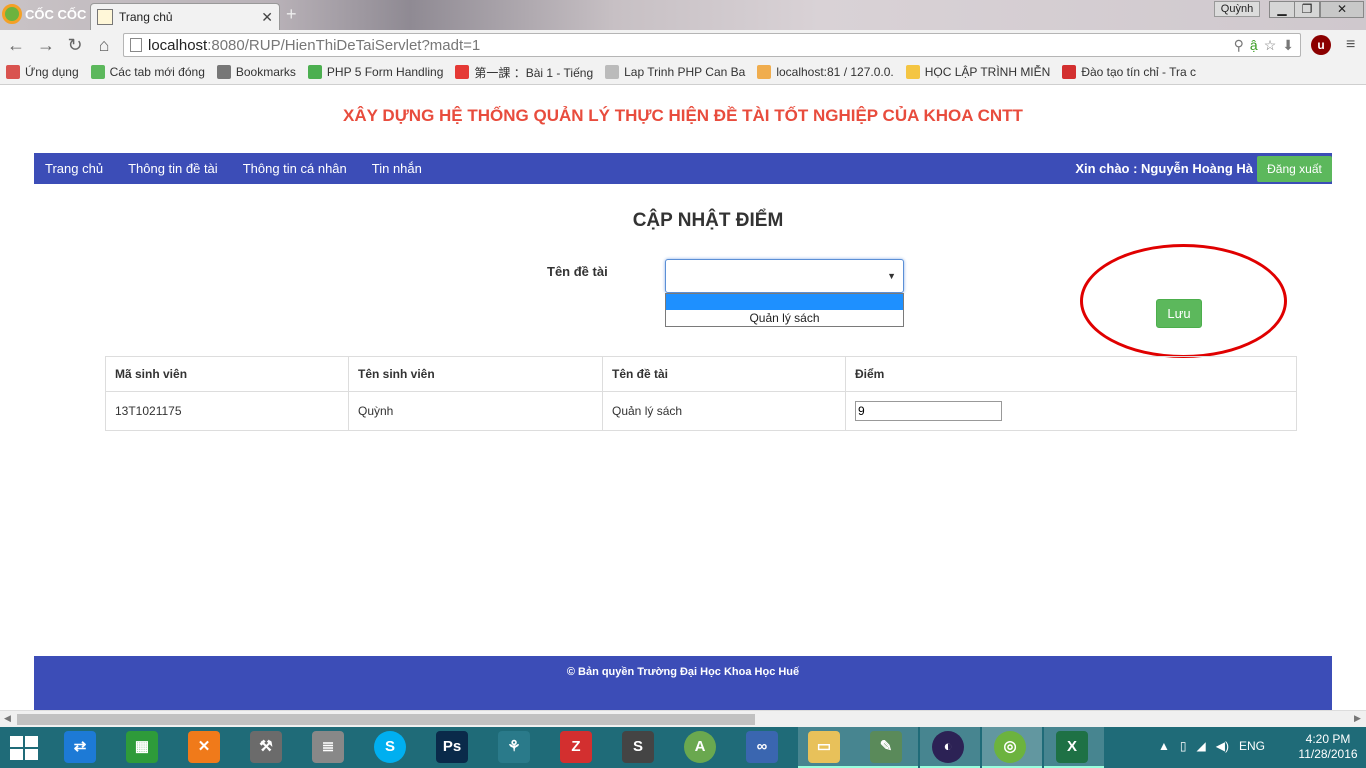 Image resolution: width=1366 pixels, height=768 pixels. What do you see at coordinates (12, 14) in the screenshot?
I see `coccoc-logo-icon` at bounding box center [12, 14].